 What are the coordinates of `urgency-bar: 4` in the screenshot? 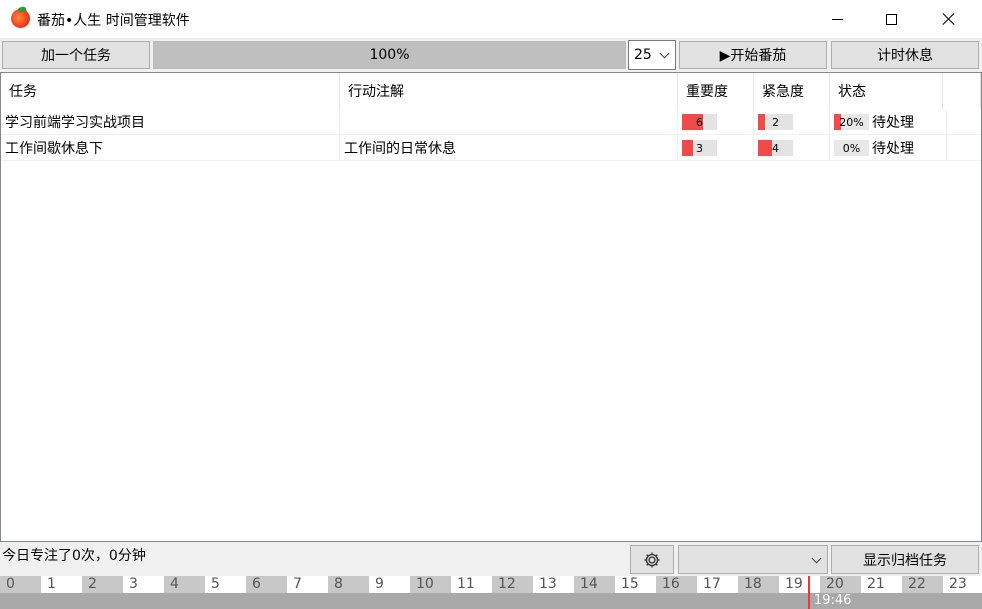 It's located at (775, 148).